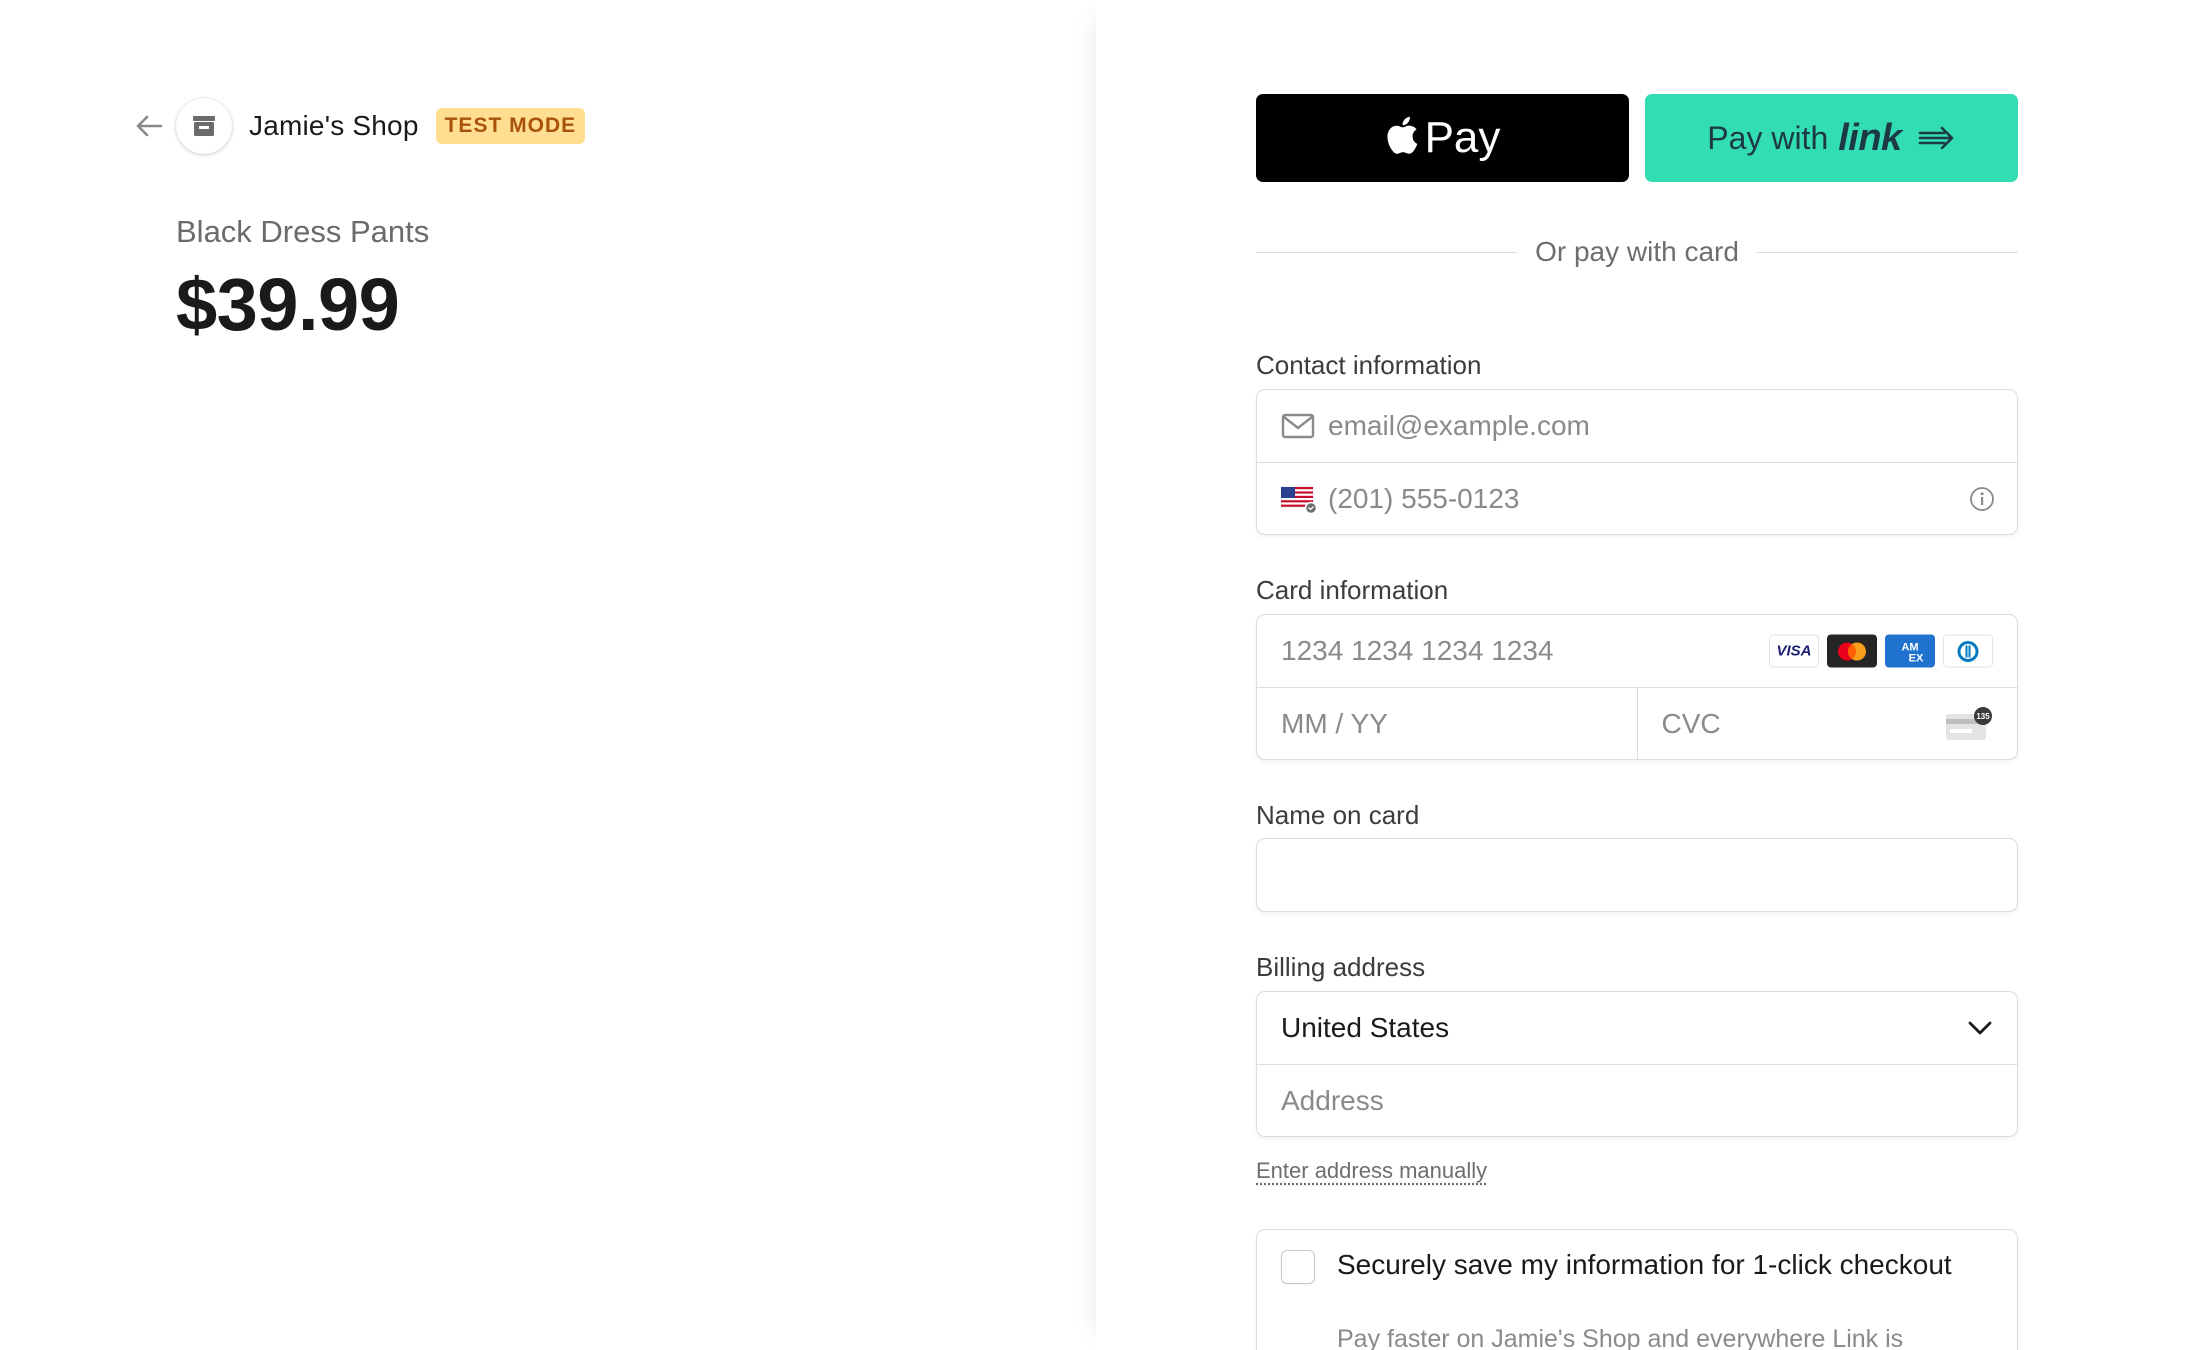 This screenshot has height=1350, width=2196. I want to click on email-field: email@example.com, so click(1637, 426).